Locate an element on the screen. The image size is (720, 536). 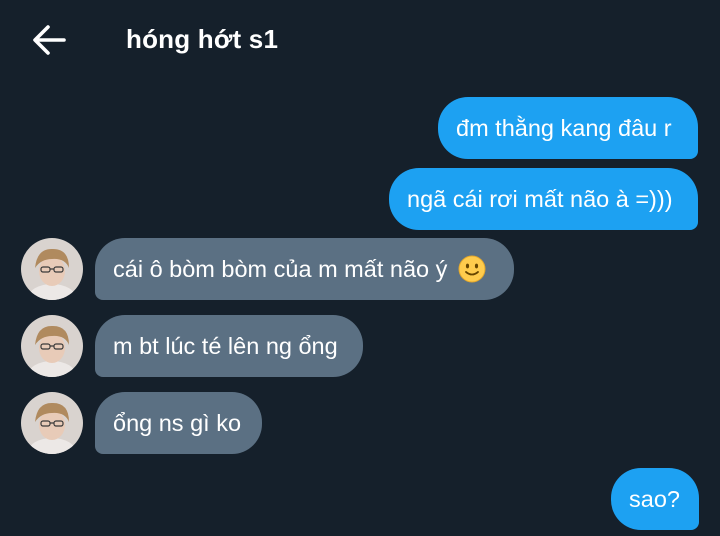
message-bubble-outgoing: ngã cái rơi mất não à =))) is located at coordinates (543, 199).